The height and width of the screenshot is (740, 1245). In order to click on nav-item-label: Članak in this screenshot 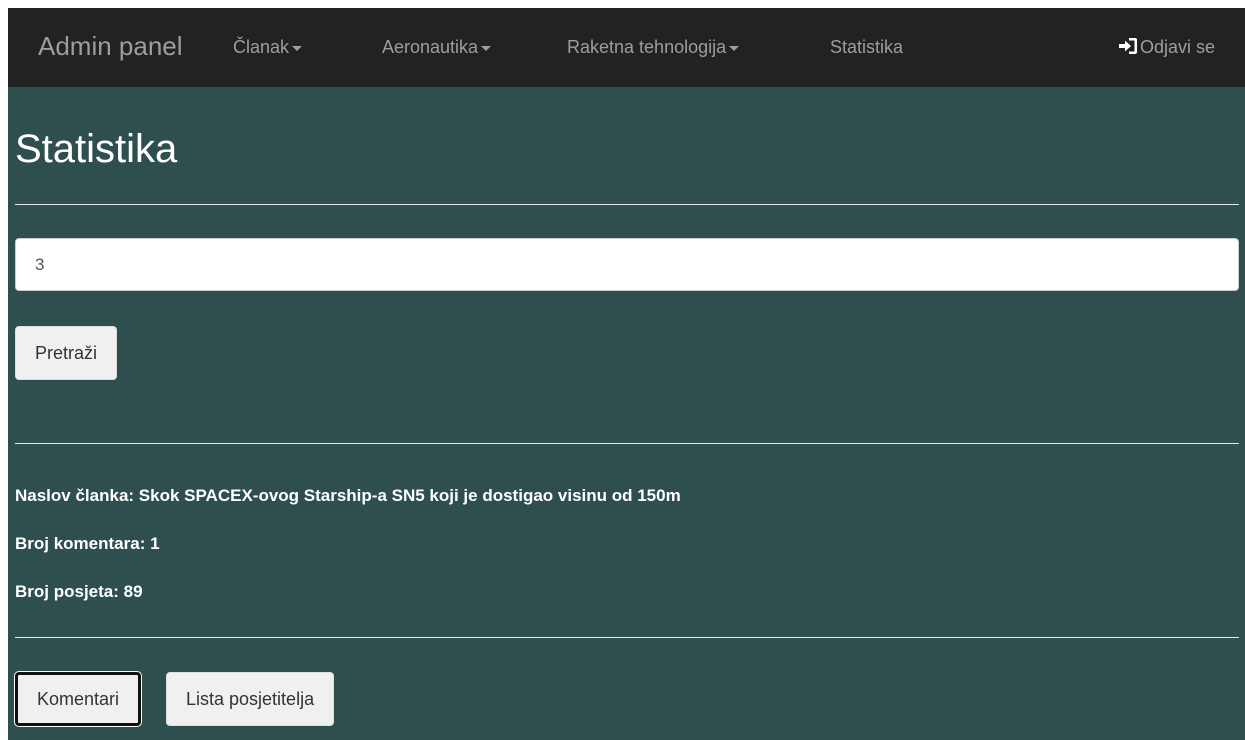, I will do `click(261, 47)`.